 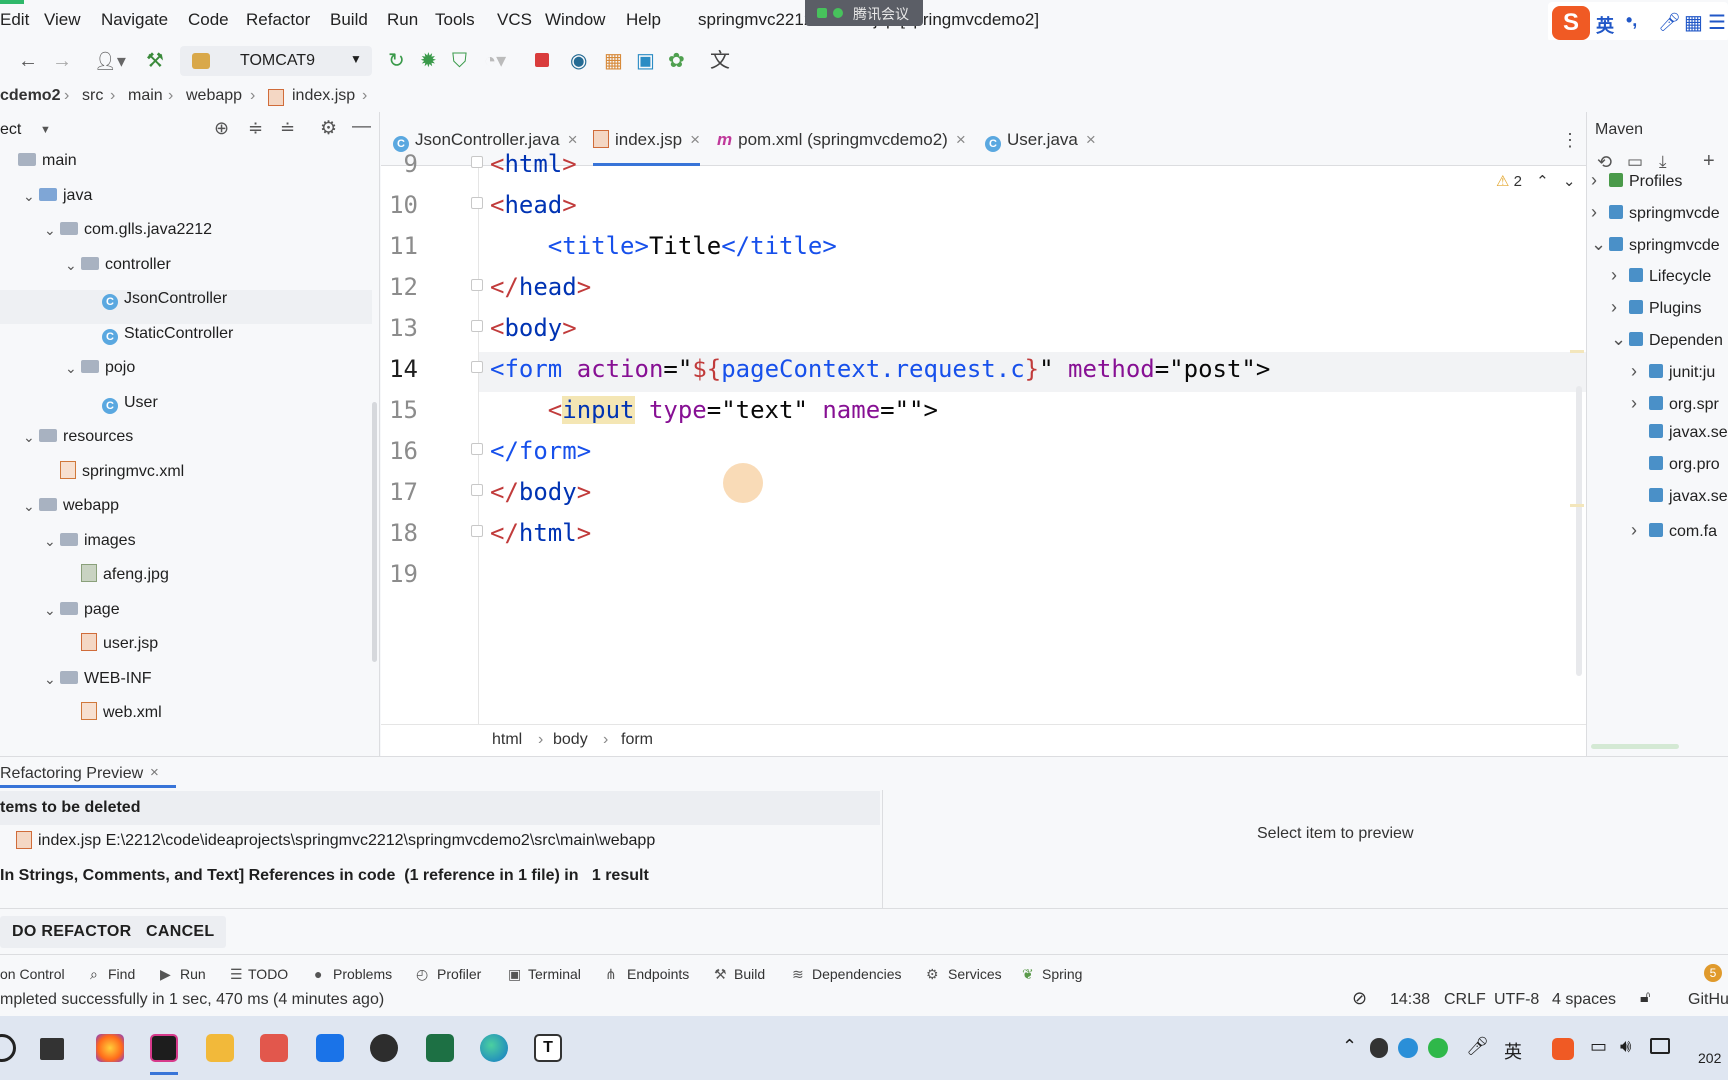 What do you see at coordinates (1408, 1048) in the screenshot?
I see `tray-app-icon` at bounding box center [1408, 1048].